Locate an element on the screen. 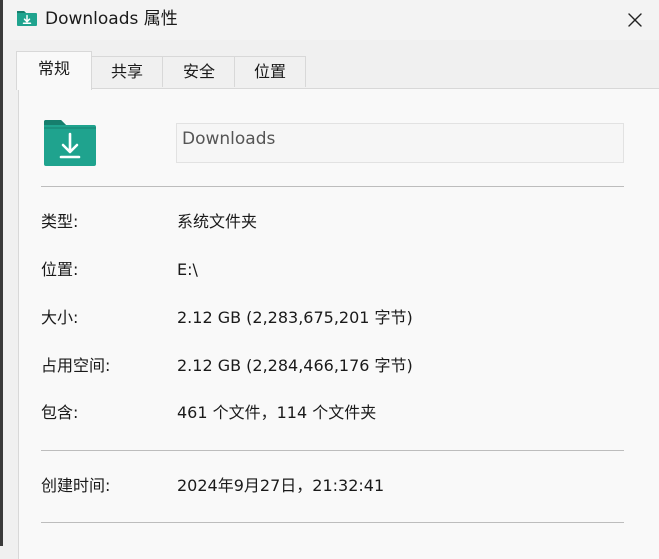 This screenshot has width=659, height=559. tab-security: 安全 is located at coordinates (199, 71).